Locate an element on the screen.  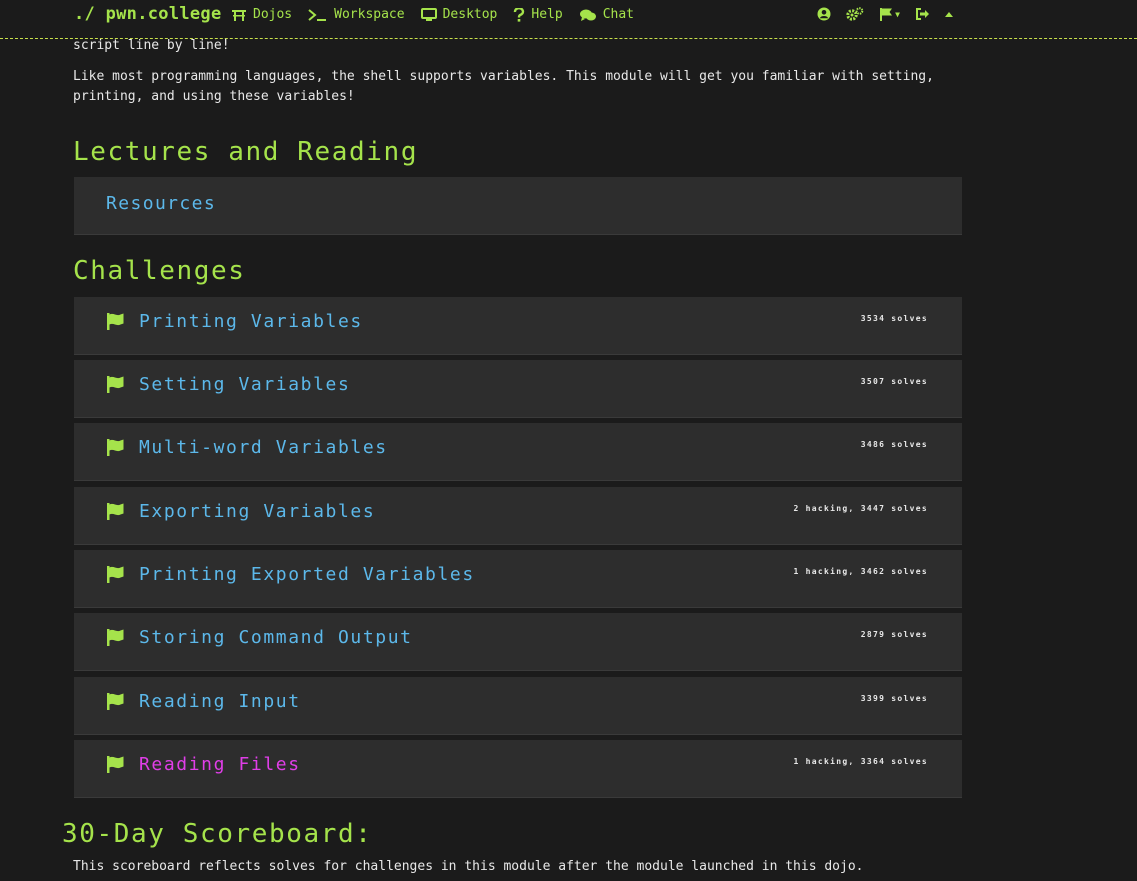
nav-right-icons: ▼ is located at coordinates (878, 14).